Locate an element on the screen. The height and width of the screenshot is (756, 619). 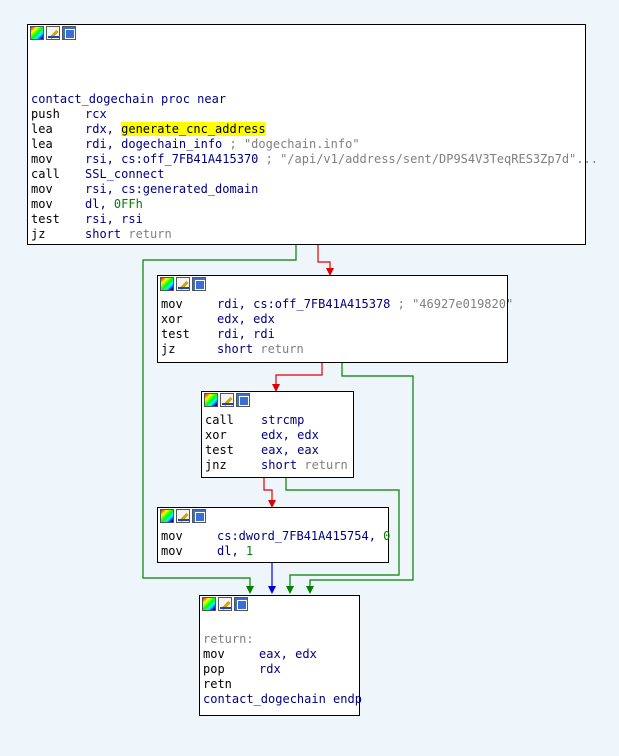
highlighted-symbol: generate_cnc_address is located at coordinates (193, 129).